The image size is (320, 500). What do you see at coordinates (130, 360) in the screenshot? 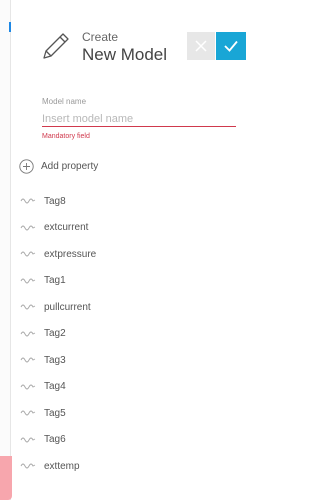
I see `list-item: Tag3` at bounding box center [130, 360].